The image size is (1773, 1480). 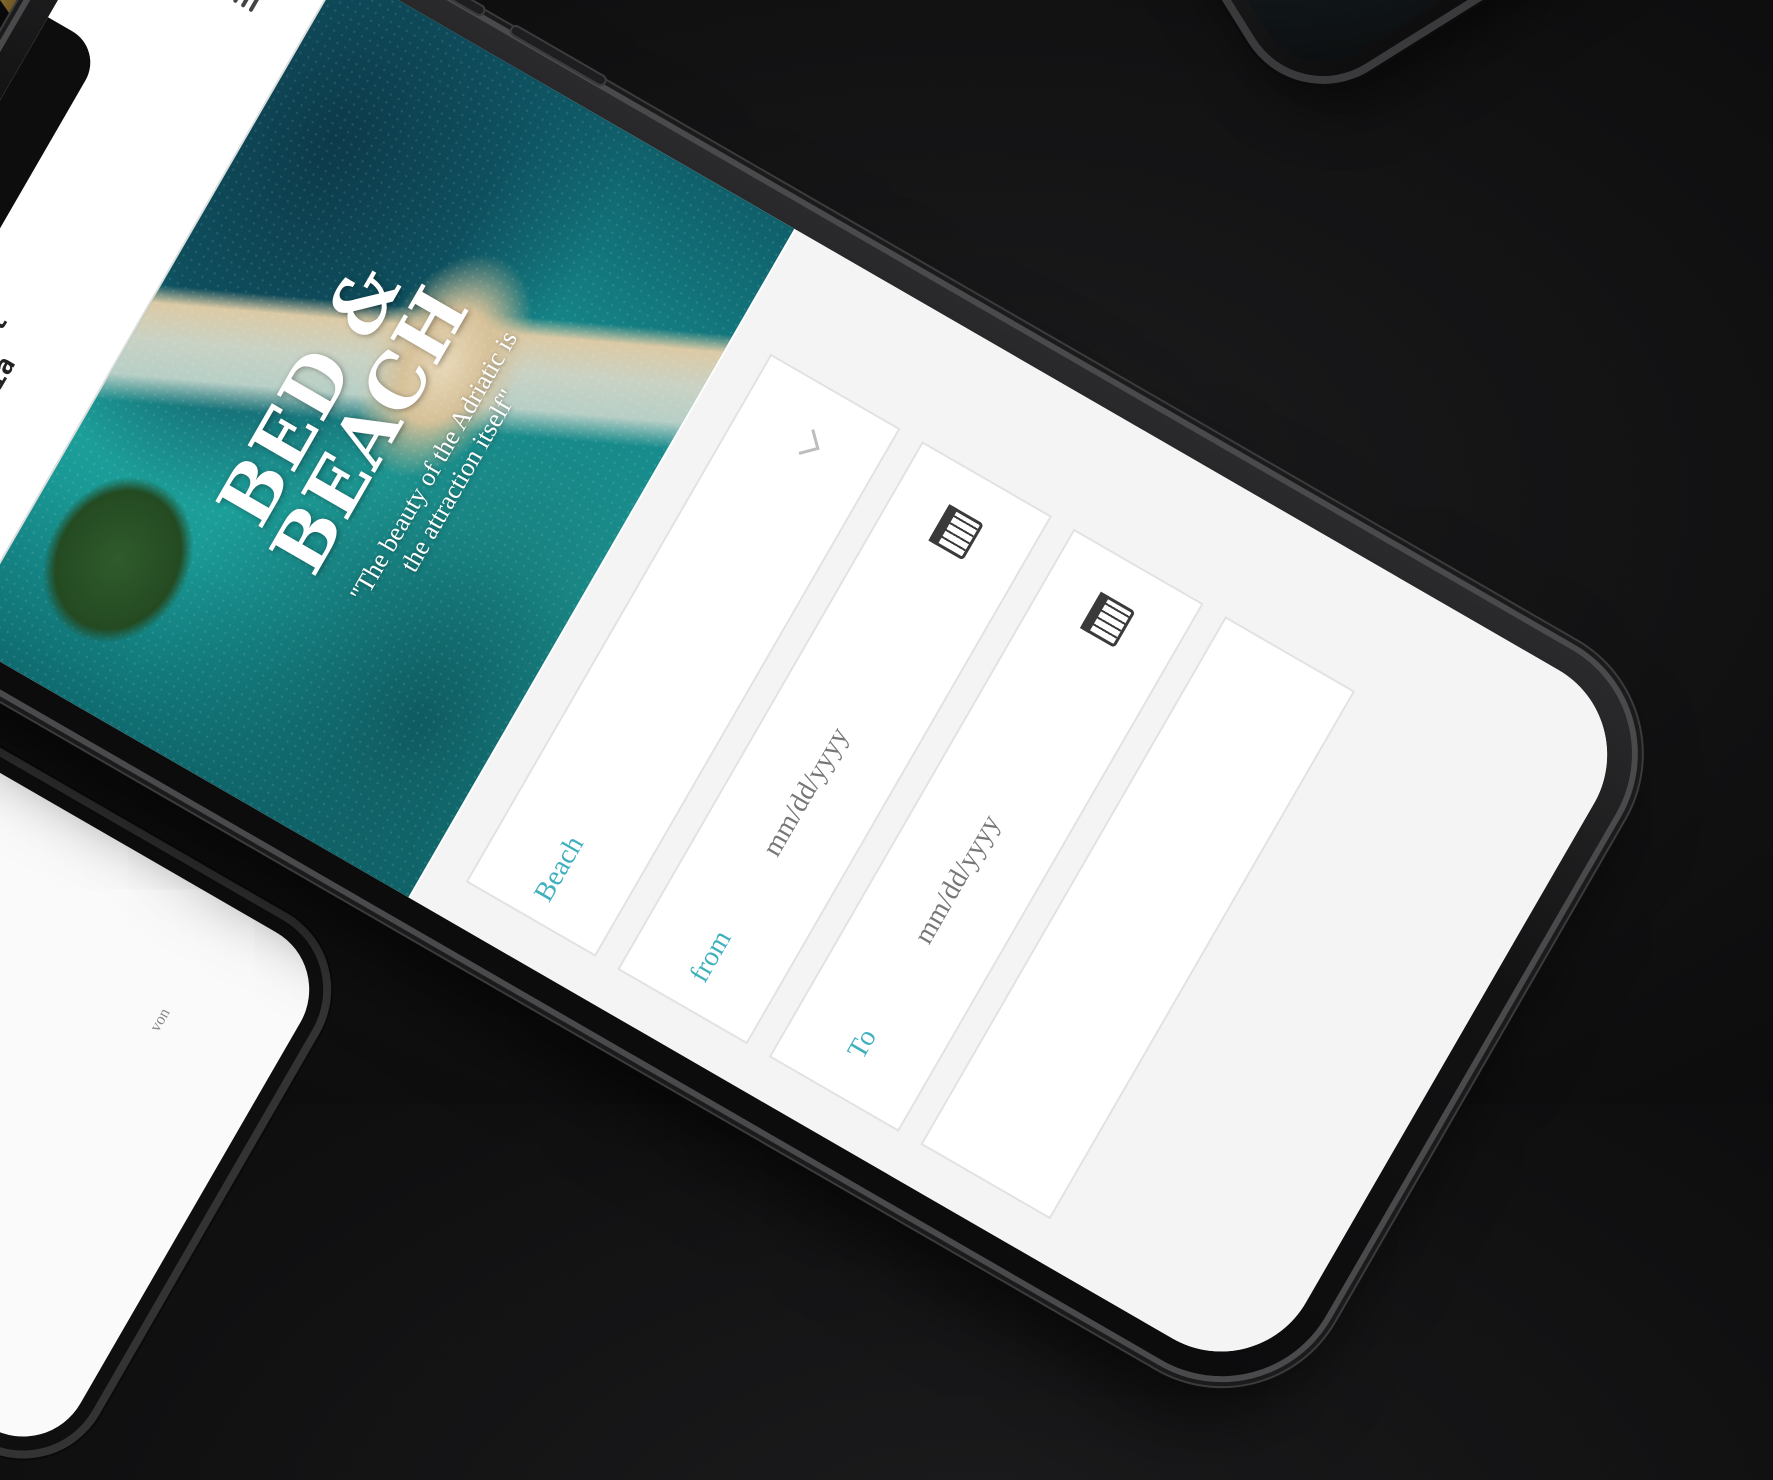 I want to click on background-phone-top-right, so click(x=1424, y=53).